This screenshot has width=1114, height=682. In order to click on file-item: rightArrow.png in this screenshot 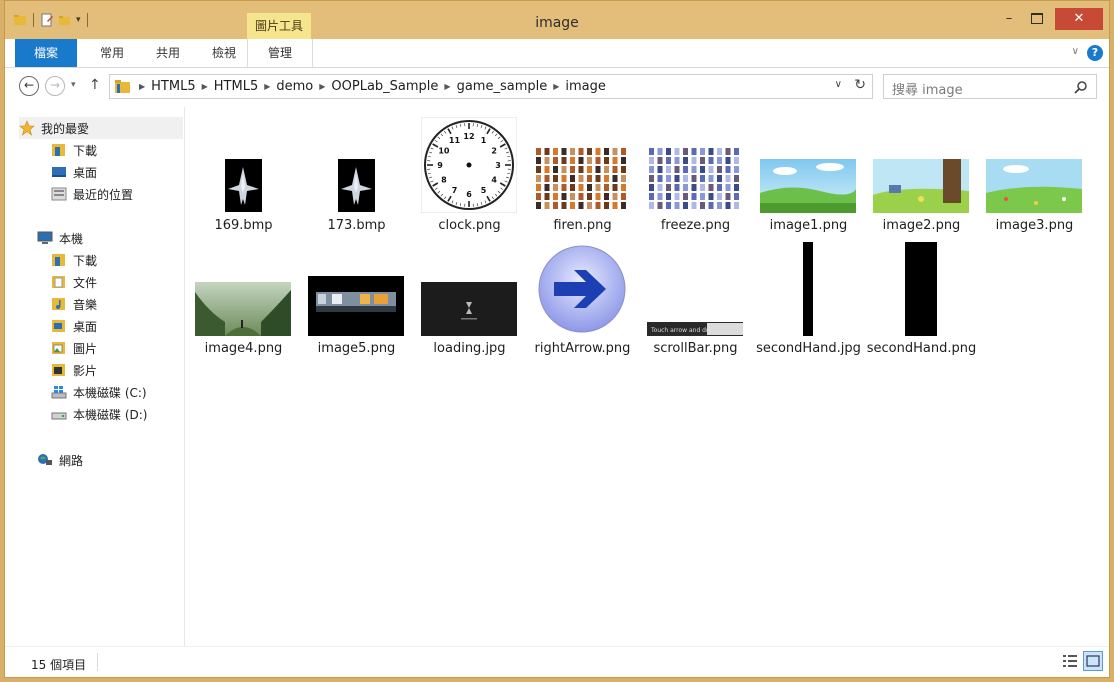, I will do `click(582, 312)`.